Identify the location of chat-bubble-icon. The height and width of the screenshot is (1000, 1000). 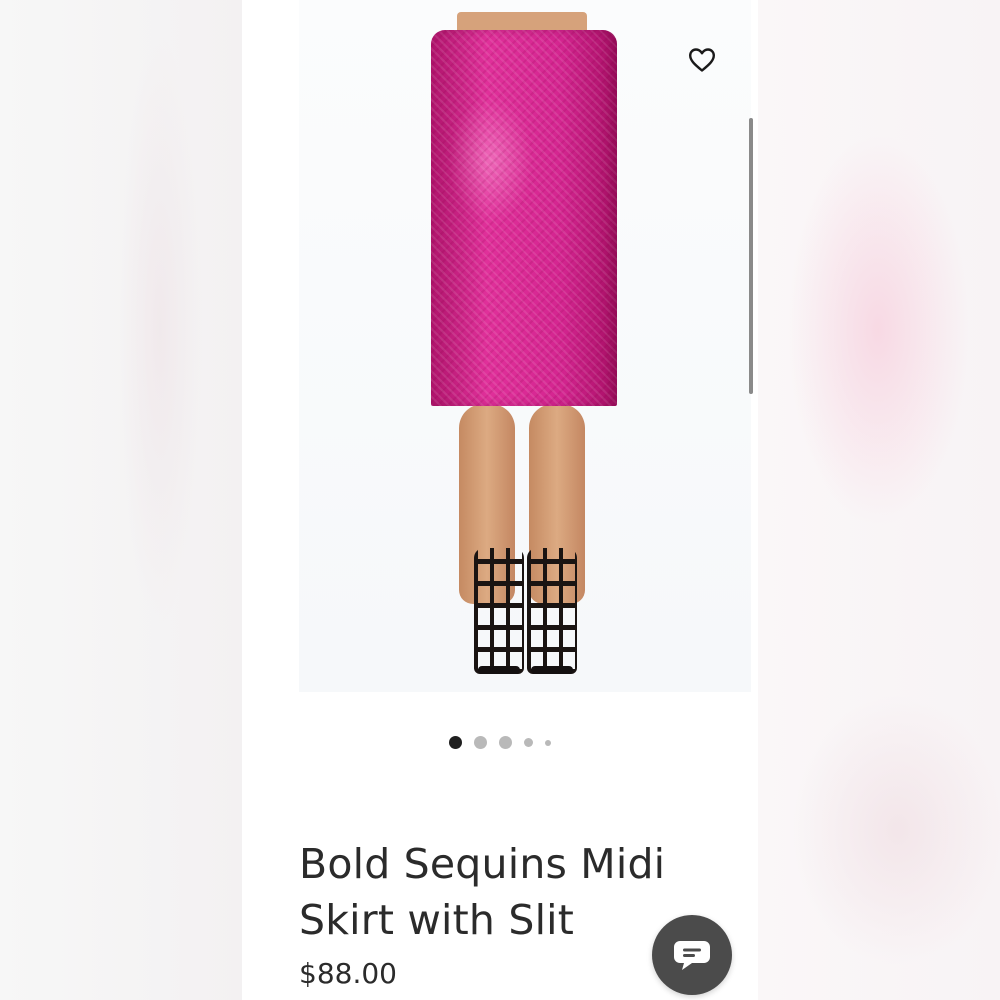
(692, 955).